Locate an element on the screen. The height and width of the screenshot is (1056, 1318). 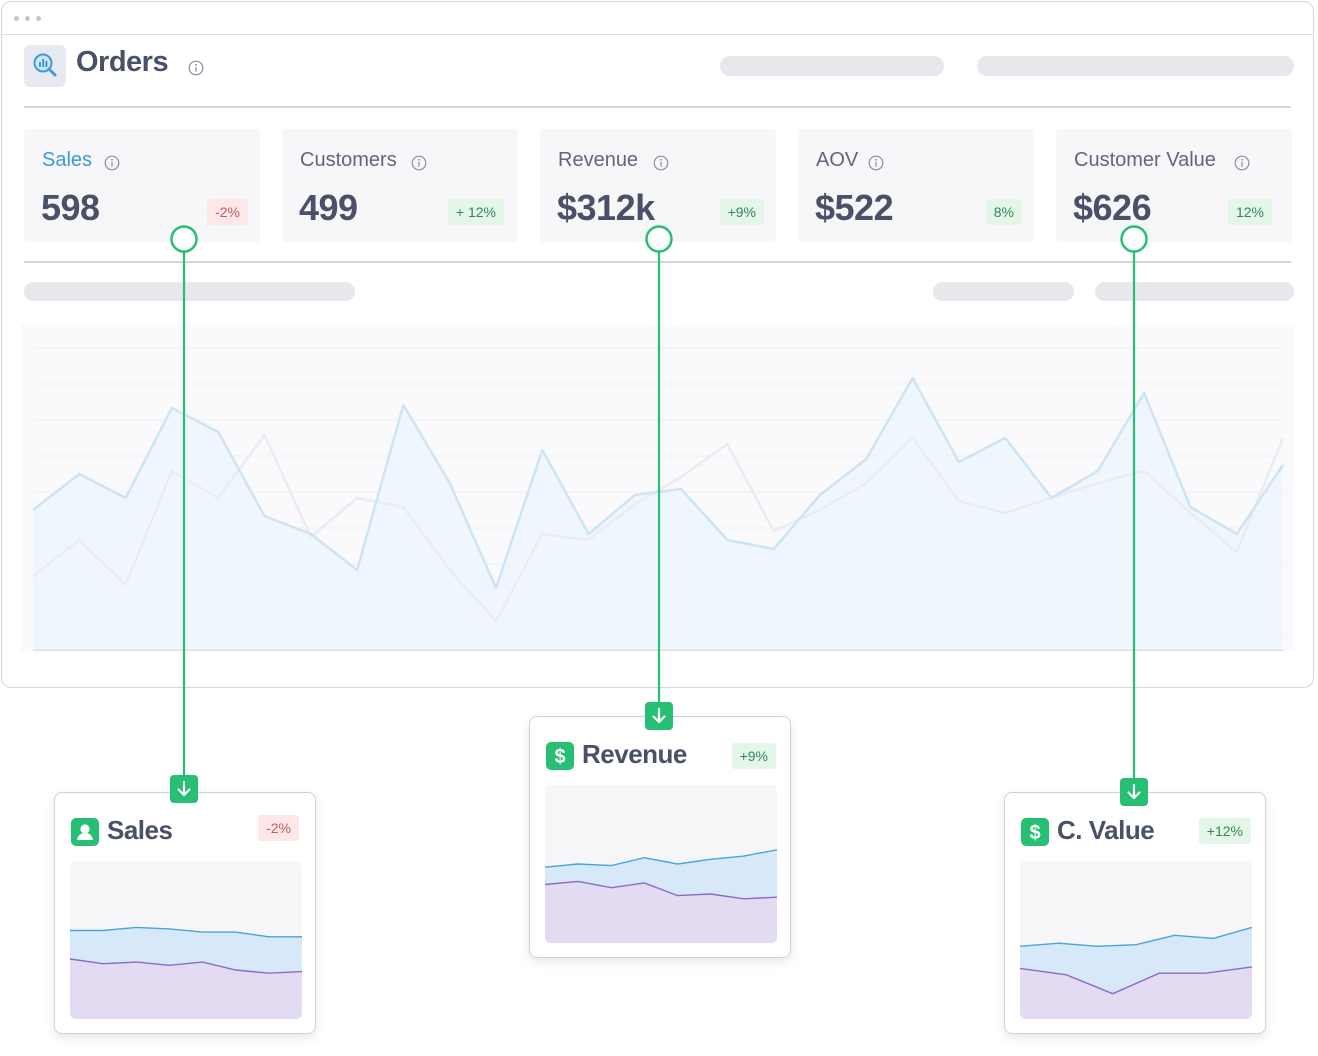
kpi-card-sales: Sales 598 -2% is located at coordinates (142, 185).